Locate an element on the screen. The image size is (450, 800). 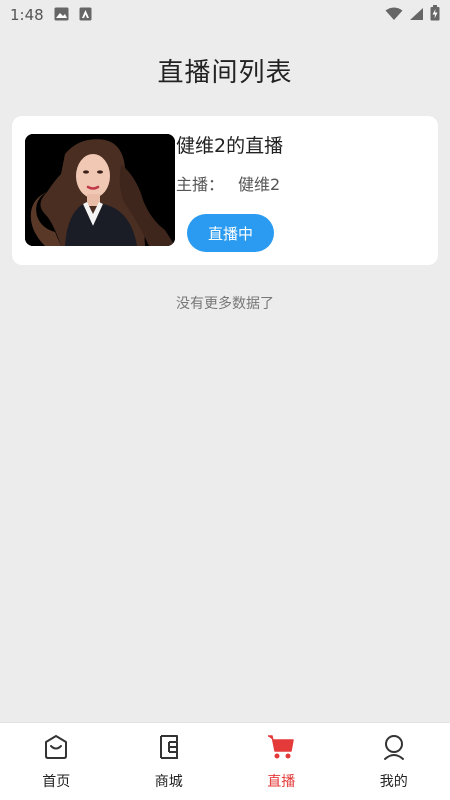
battery-icon is located at coordinates (435, 15).